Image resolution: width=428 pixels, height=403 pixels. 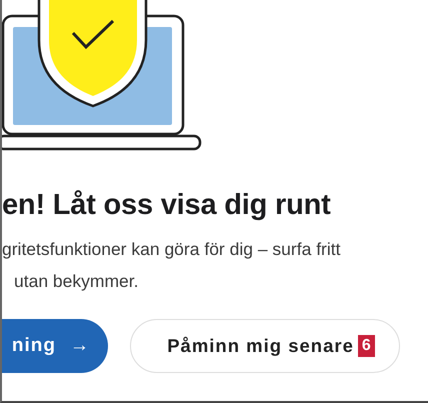 I want to click on heading: en! Låt oss visa dig runt, so click(x=167, y=205).